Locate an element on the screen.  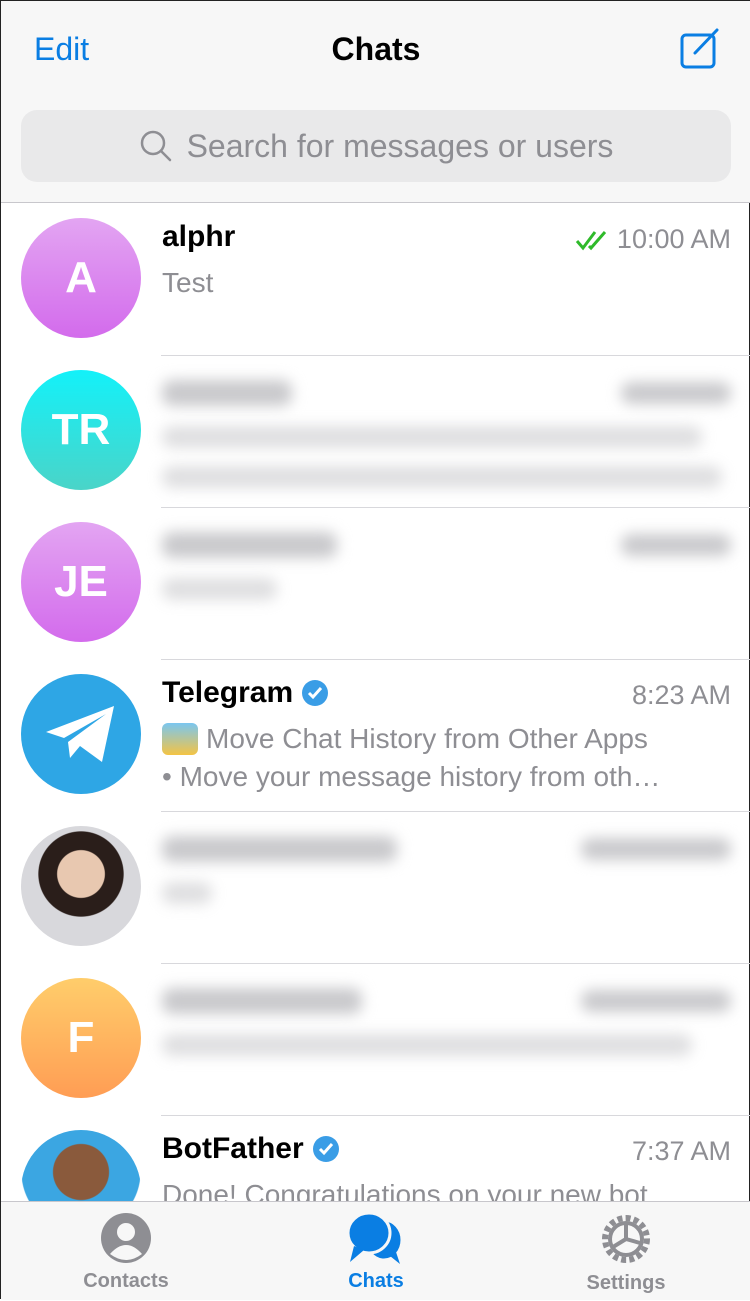
settings-gear-icon is located at coordinates (626, 1239).